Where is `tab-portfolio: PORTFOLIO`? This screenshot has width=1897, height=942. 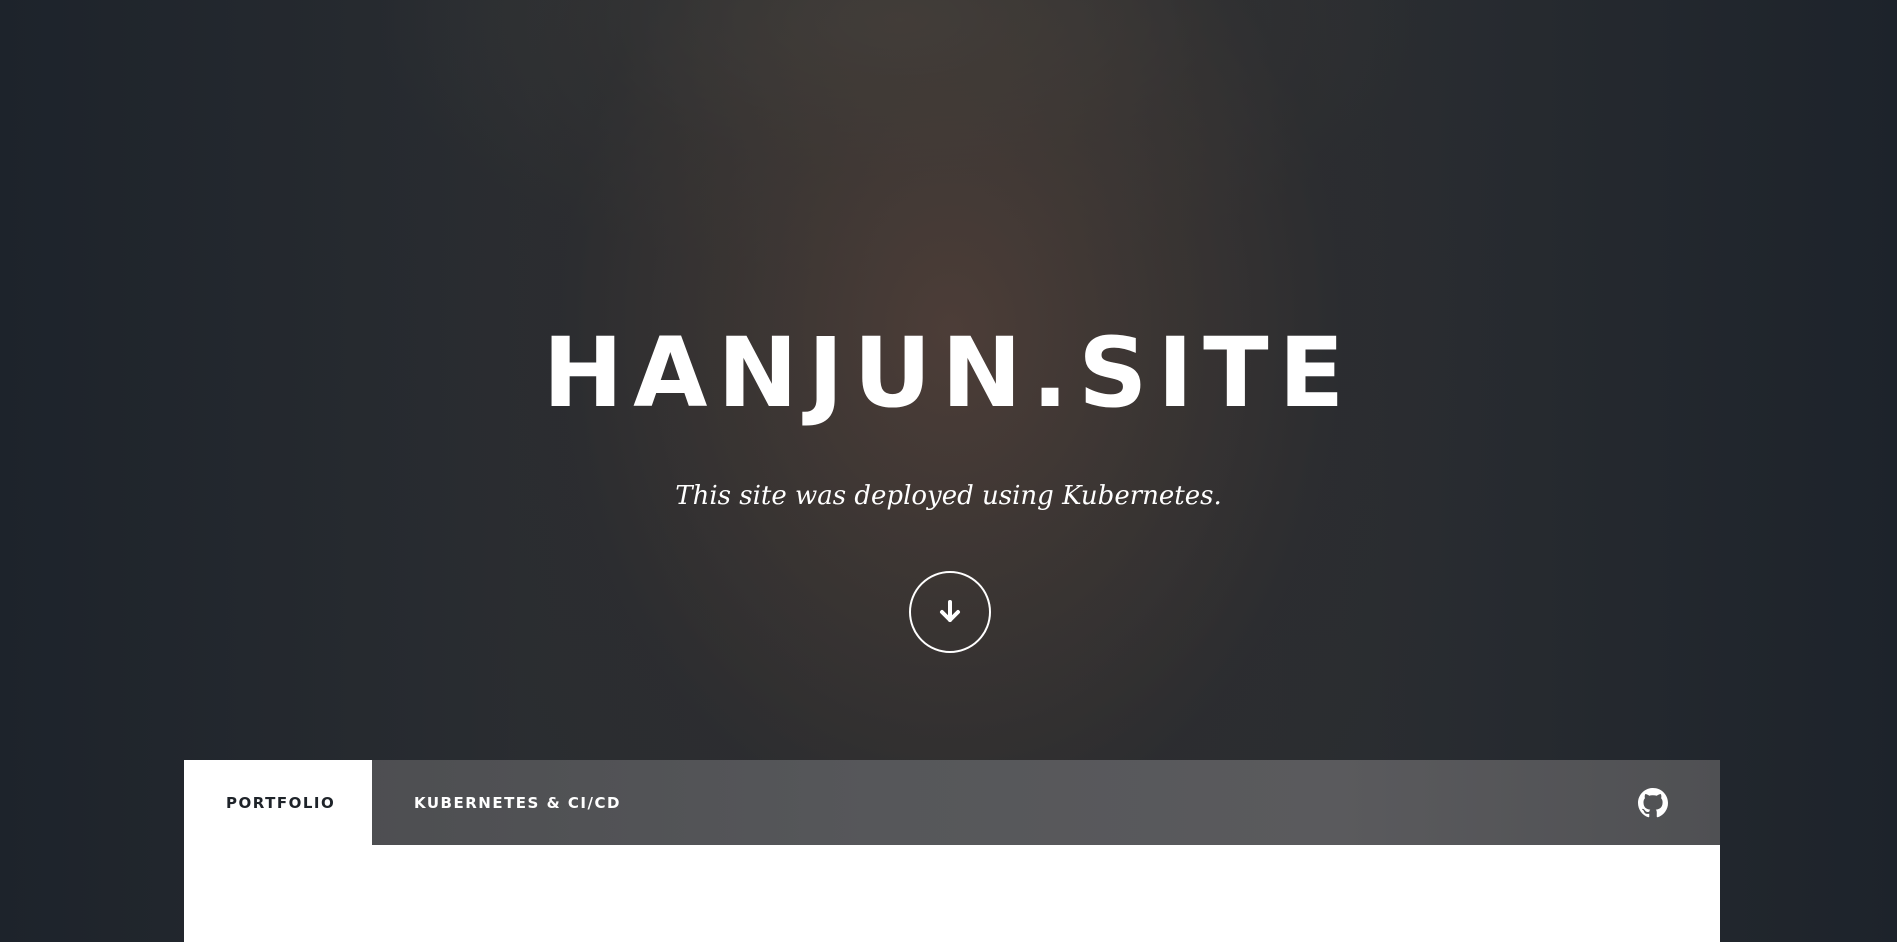
tab-portfolio: PORTFOLIO is located at coordinates (278, 802).